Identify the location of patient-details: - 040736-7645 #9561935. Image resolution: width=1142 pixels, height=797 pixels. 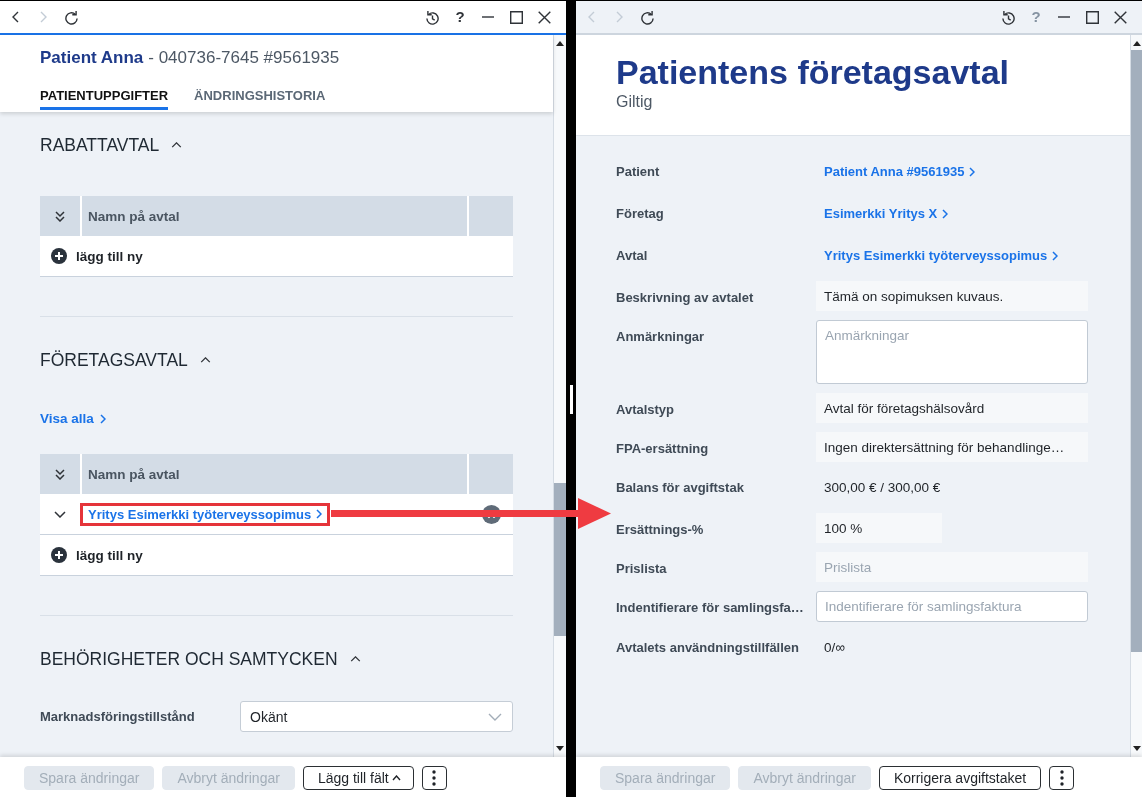
(244, 57).